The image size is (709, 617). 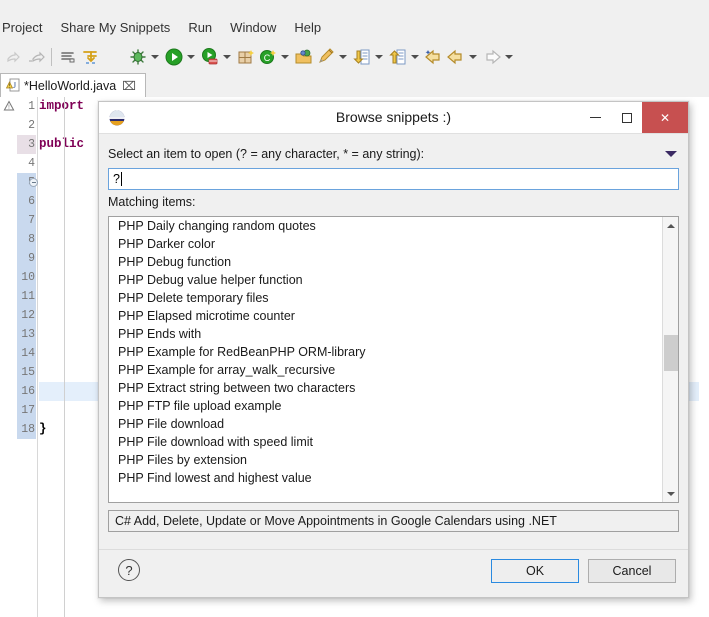 What do you see at coordinates (31, 125) in the screenshot?
I see `line-number: 2` at bounding box center [31, 125].